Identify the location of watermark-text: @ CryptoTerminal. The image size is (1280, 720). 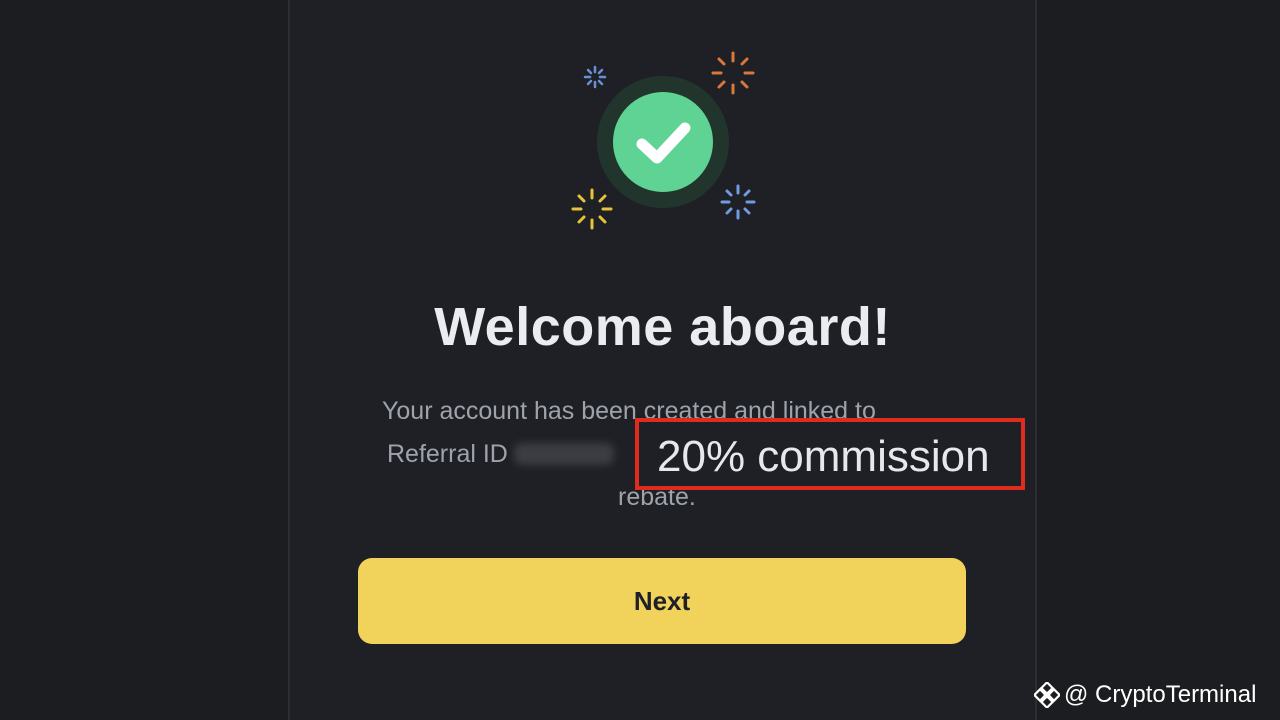
(1160, 694).